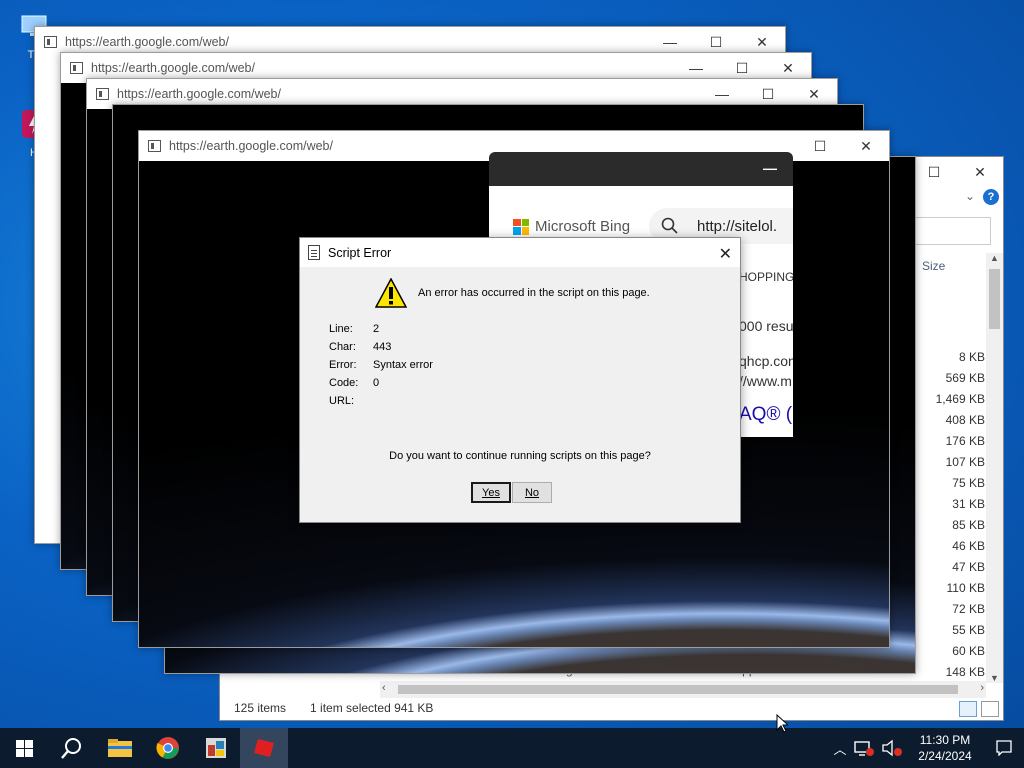 This screenshot has height=768, width=1024. I want to click on size-column-header: Size, so click(933, 266).